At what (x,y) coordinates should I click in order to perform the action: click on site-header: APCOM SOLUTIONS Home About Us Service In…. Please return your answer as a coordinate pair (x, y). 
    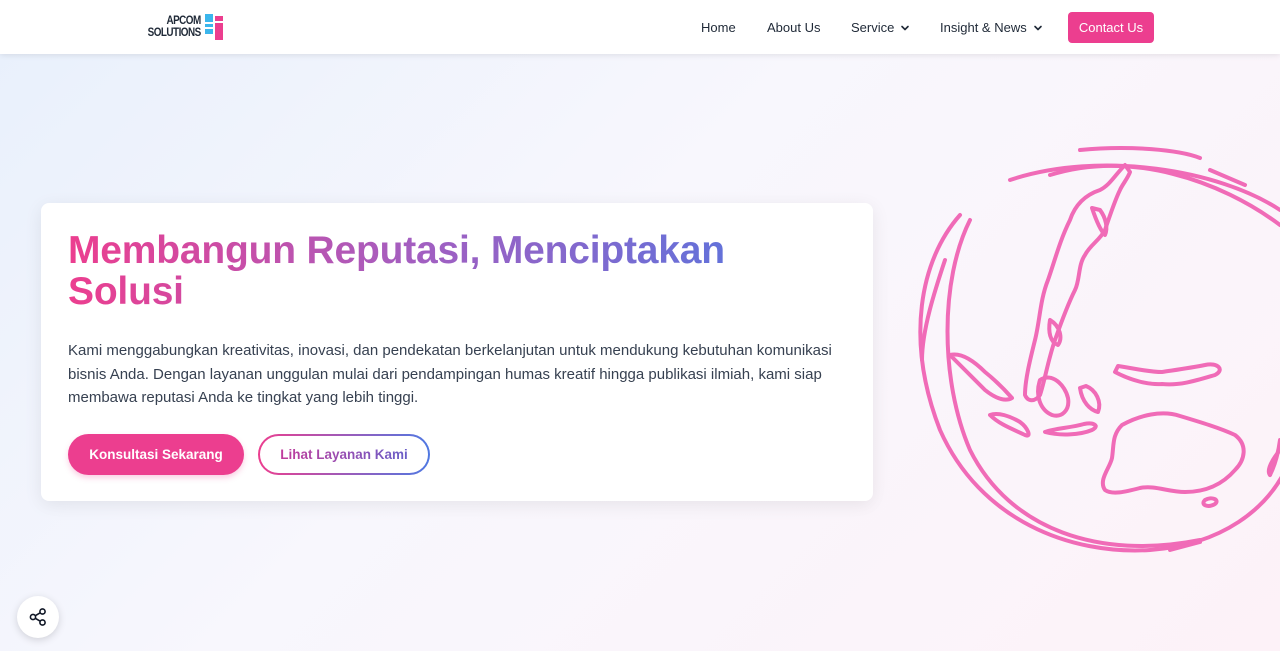
    Looking at the image, I should click on (640, 27).